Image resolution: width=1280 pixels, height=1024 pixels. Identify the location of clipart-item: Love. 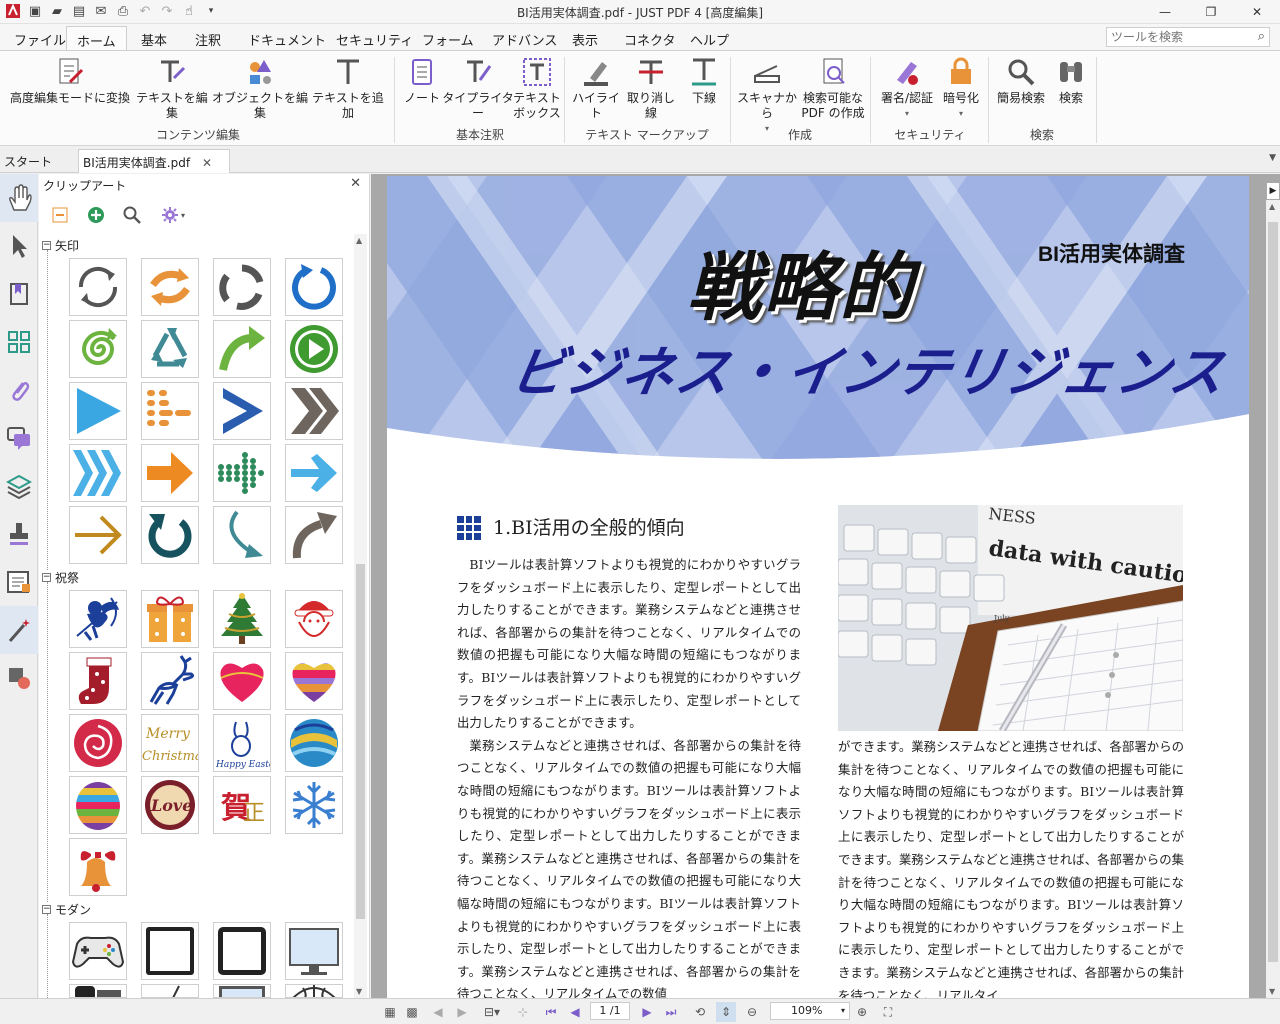
(170, 805).